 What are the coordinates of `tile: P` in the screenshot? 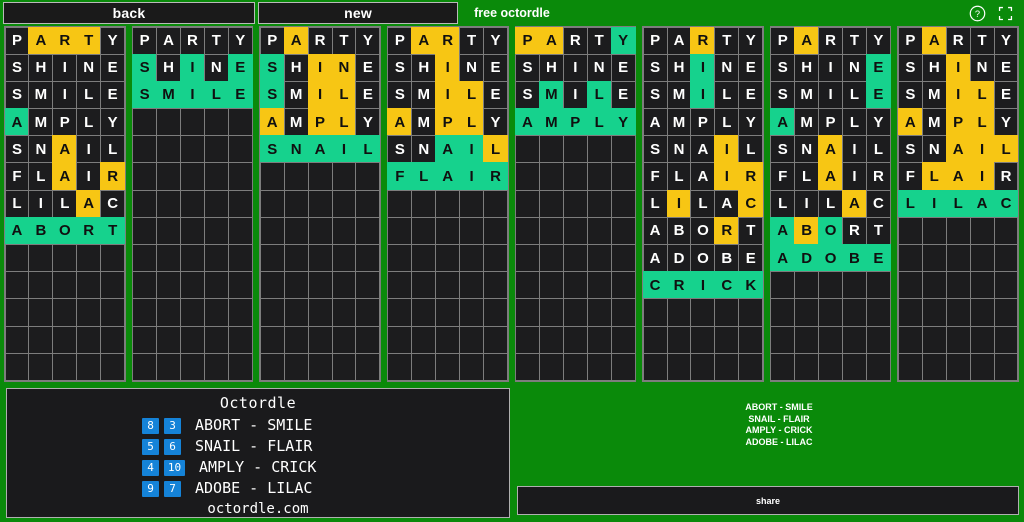 It's located at (272, 40).